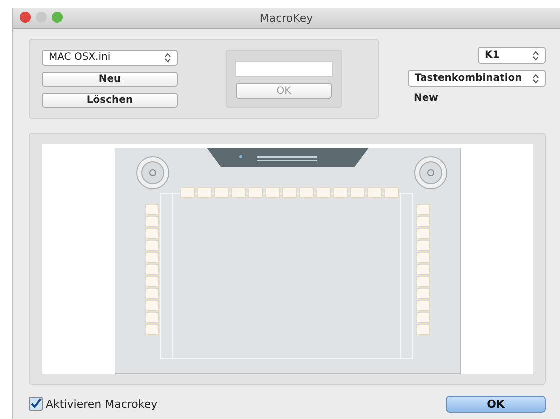 The height and width of the screenshot is (419, 560). What do you see at coordinates (110, 100) in the screenshot?
I see `delete-button: Löschen` at bounding box center [110, 100].